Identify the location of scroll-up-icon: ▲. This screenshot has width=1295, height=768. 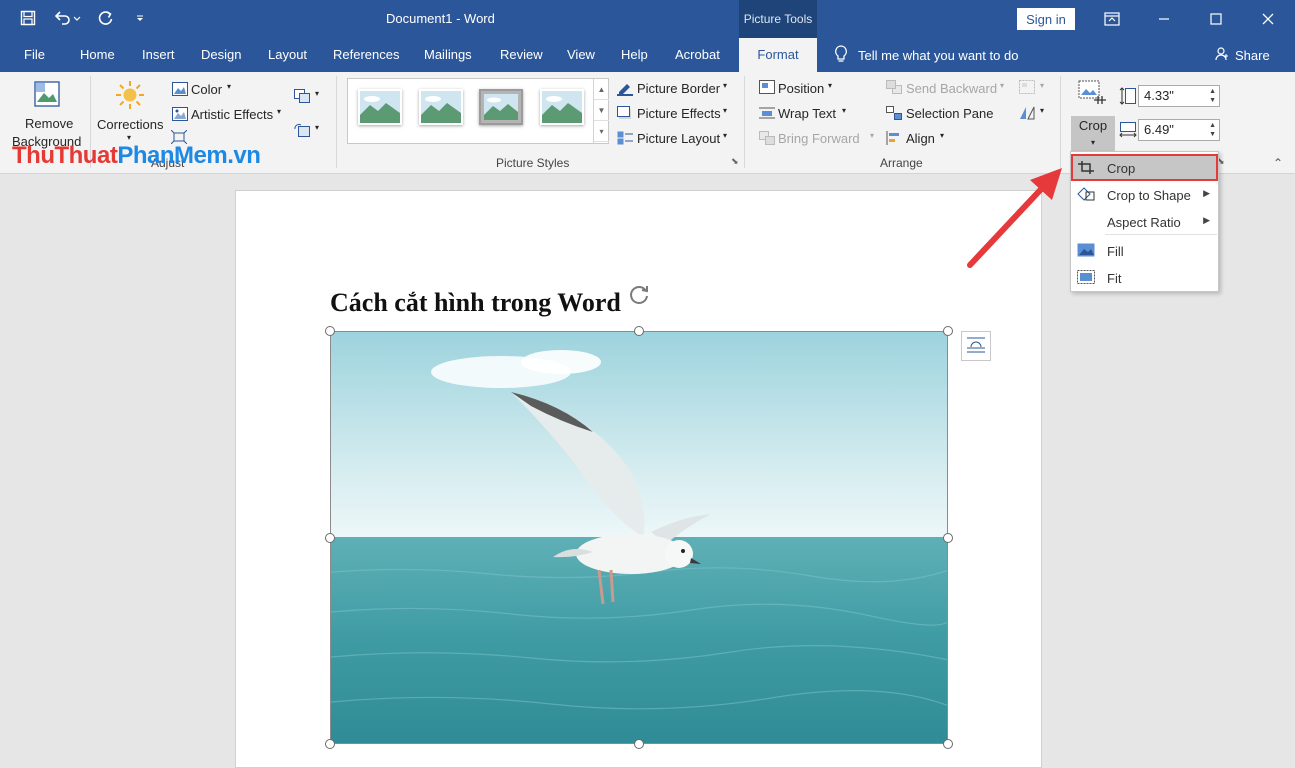
(601, 89).